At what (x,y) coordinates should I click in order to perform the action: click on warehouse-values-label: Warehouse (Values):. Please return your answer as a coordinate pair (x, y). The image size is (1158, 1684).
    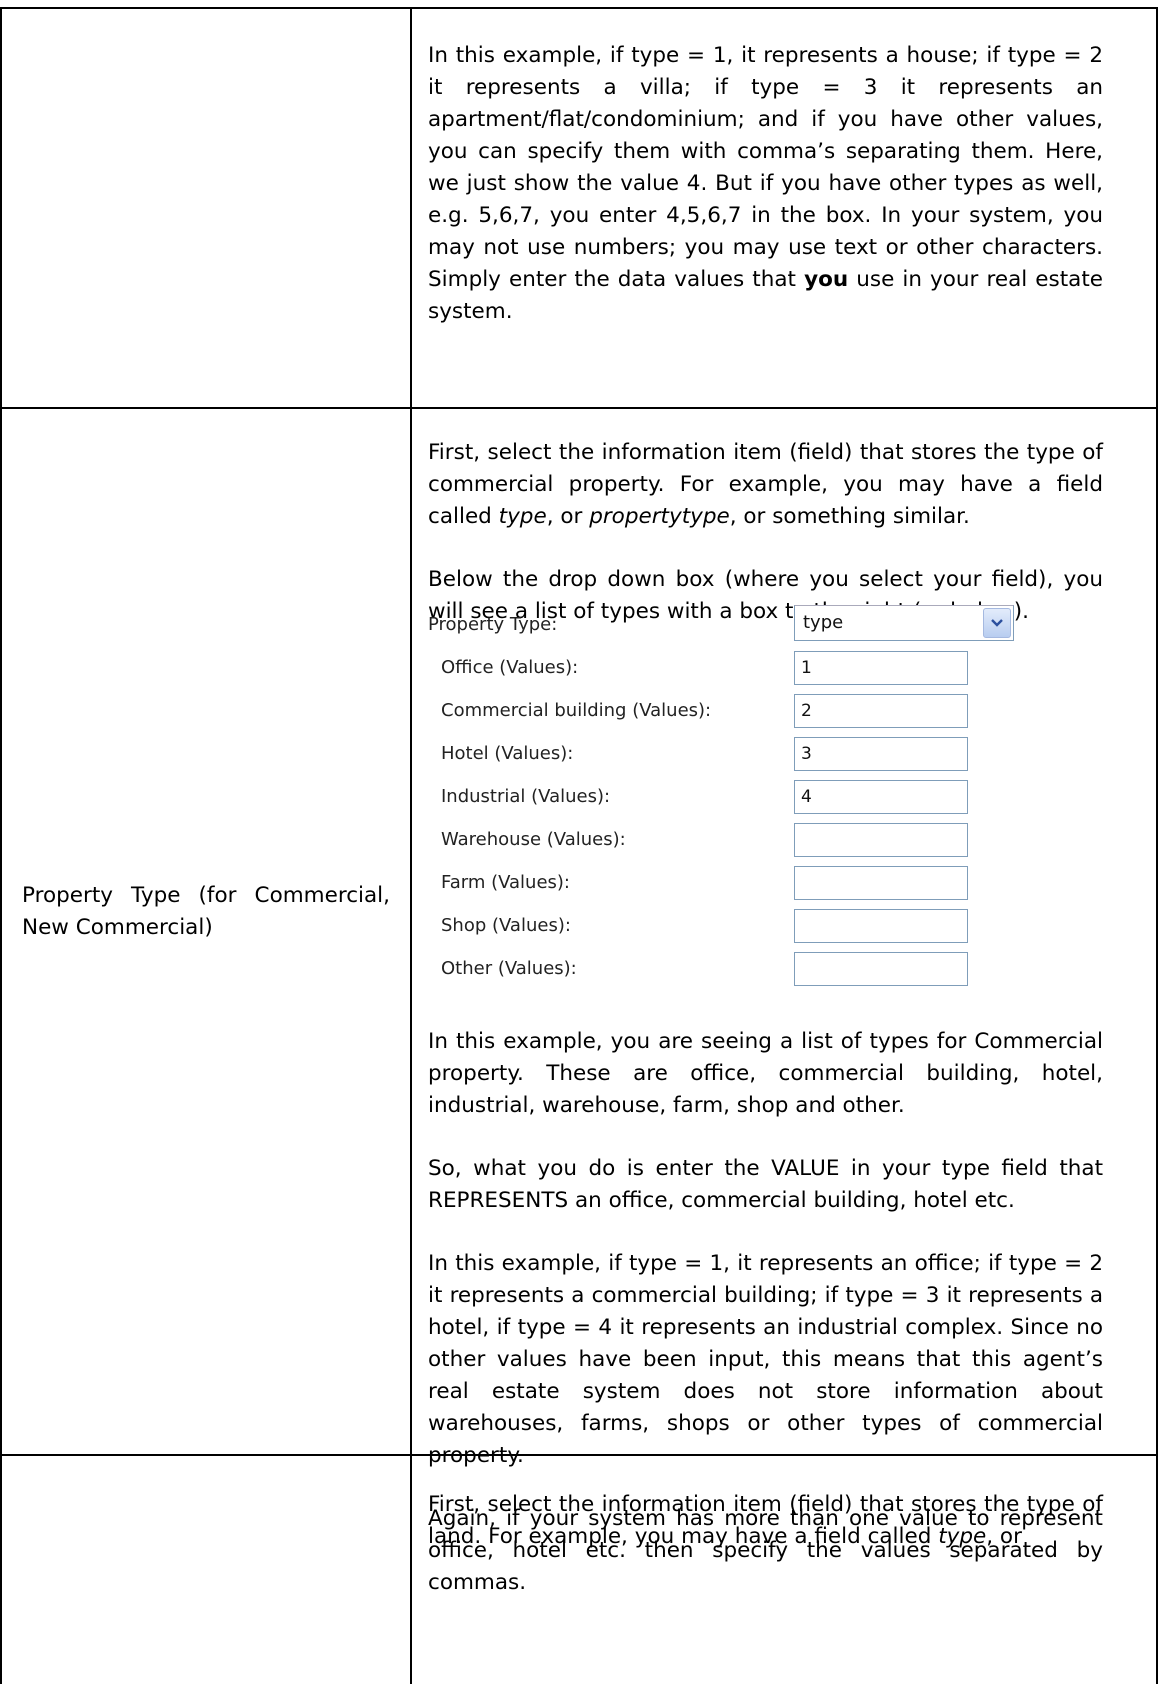
    Looking at the image, I should click on (533, 839).